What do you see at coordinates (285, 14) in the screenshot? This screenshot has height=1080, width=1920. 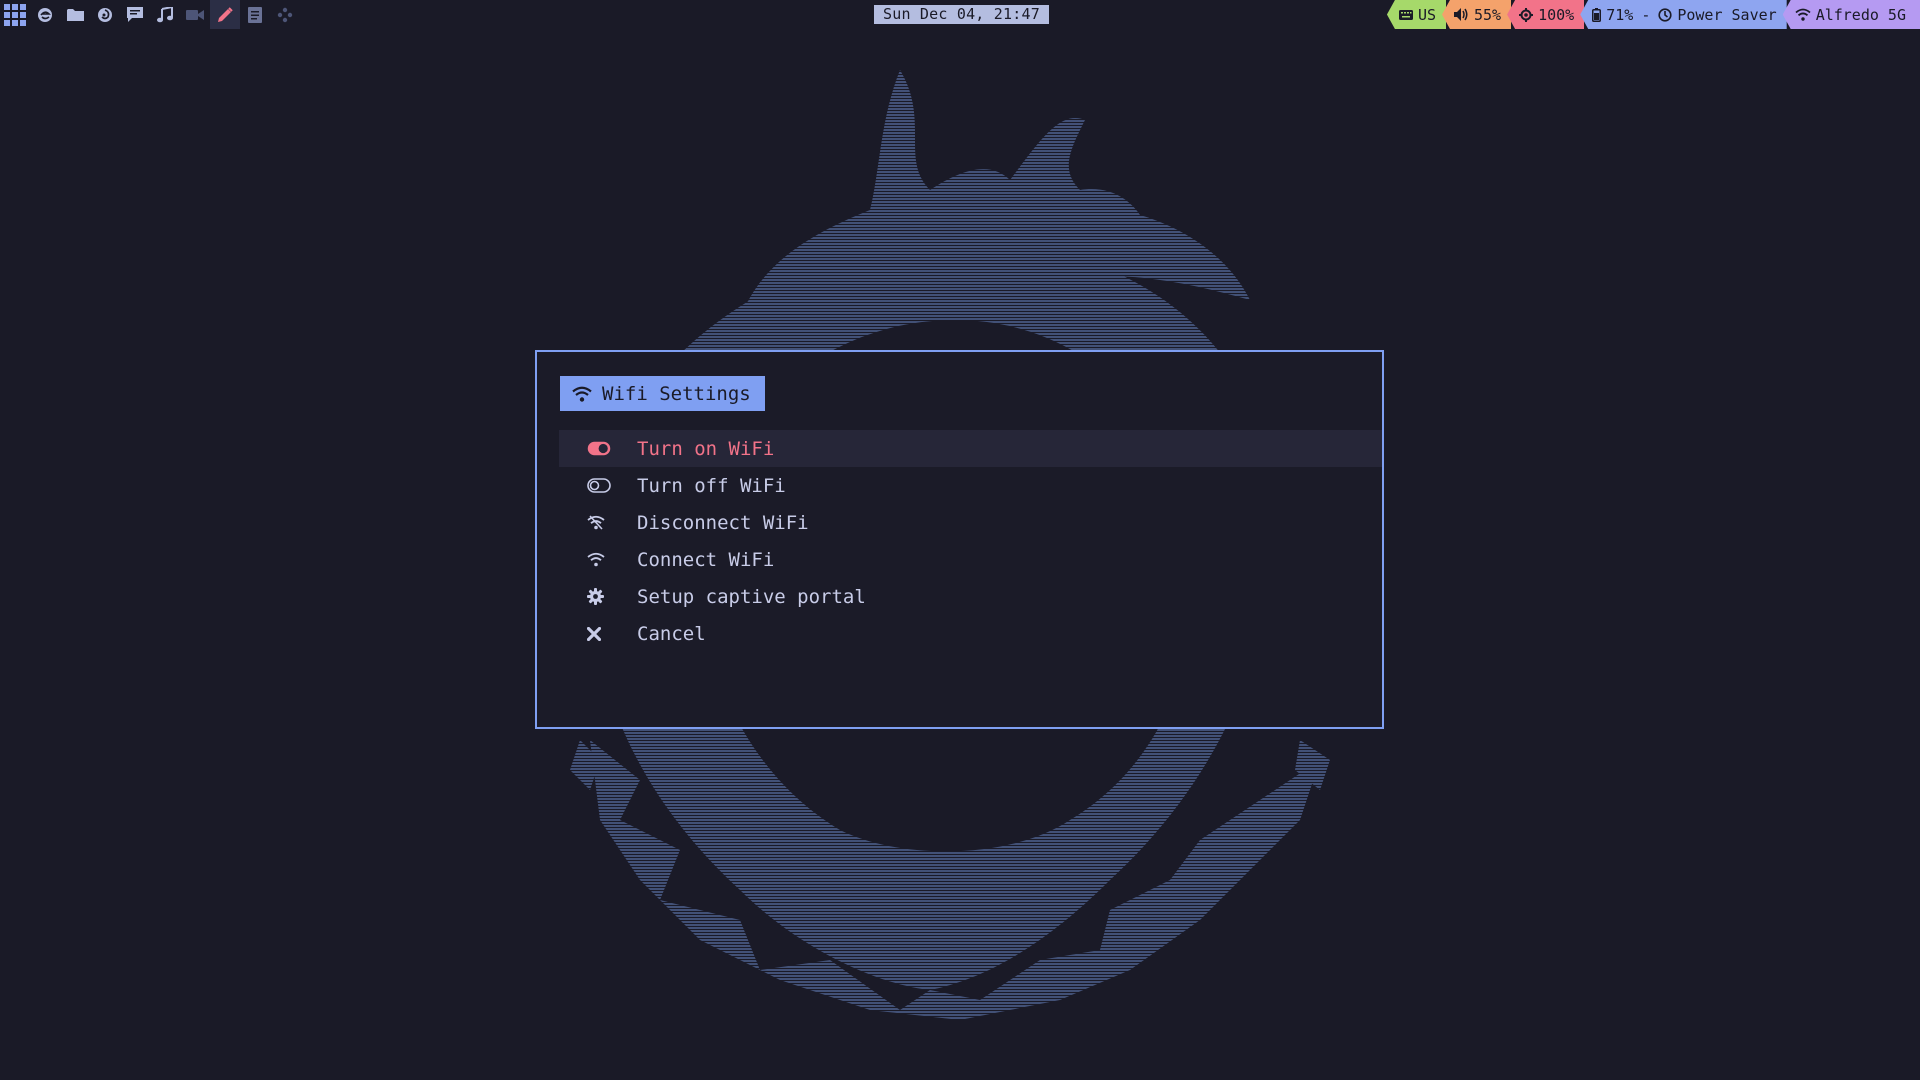 I see `gamepad-icon` at bounding box center [285, 14].